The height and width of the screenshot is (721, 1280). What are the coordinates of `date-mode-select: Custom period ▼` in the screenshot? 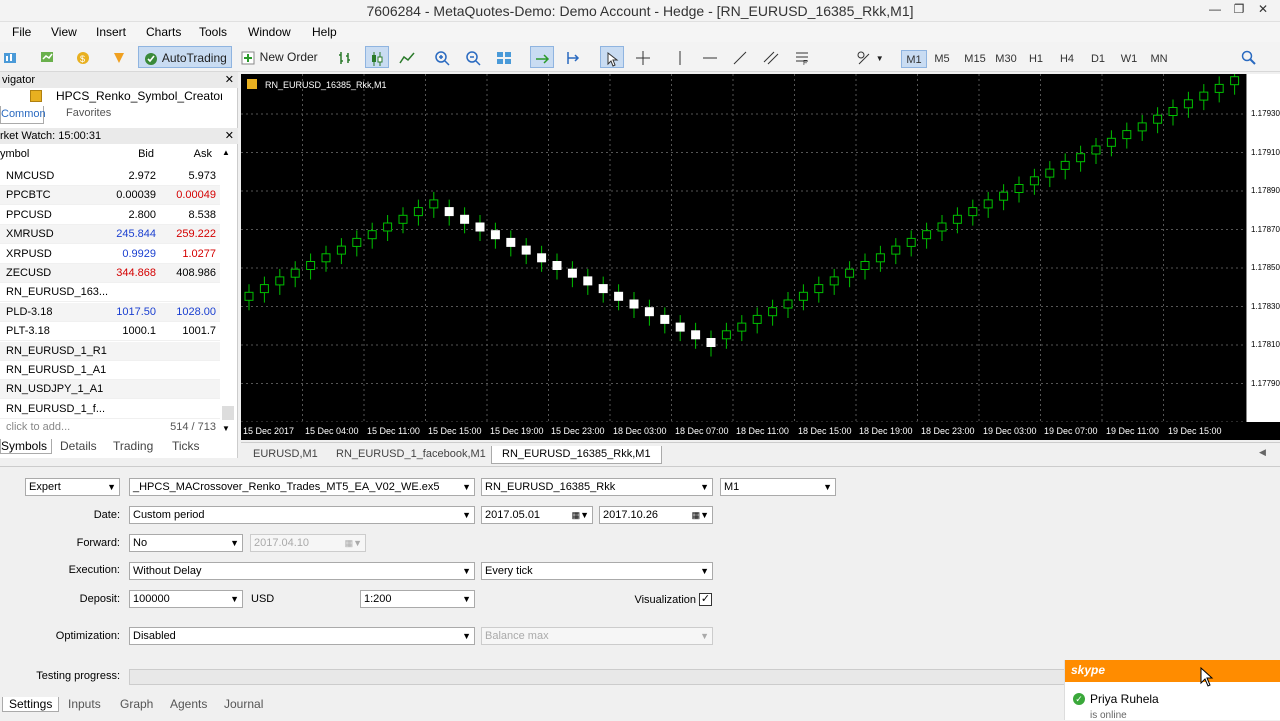 It's located at (302, 515).